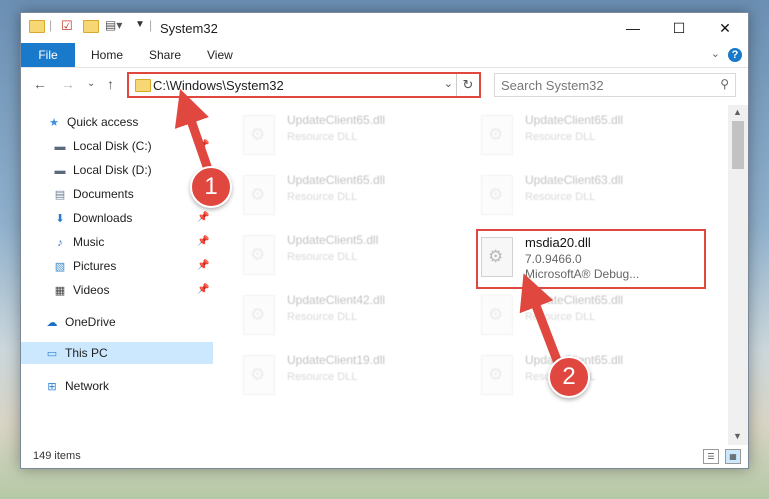 This screenshot has height=499, width=769. I want to click on step-1-badge: 1, so click(211, 187).